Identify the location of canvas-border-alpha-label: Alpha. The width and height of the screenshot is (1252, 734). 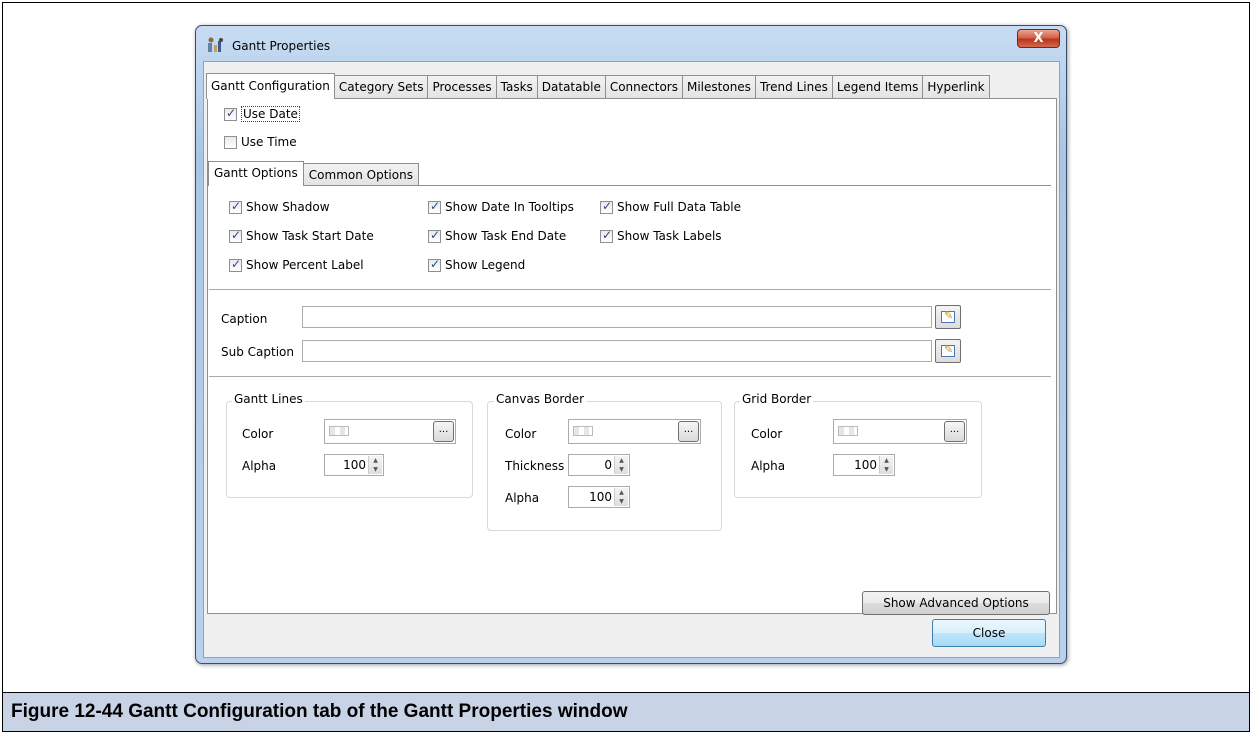
(522, 498).